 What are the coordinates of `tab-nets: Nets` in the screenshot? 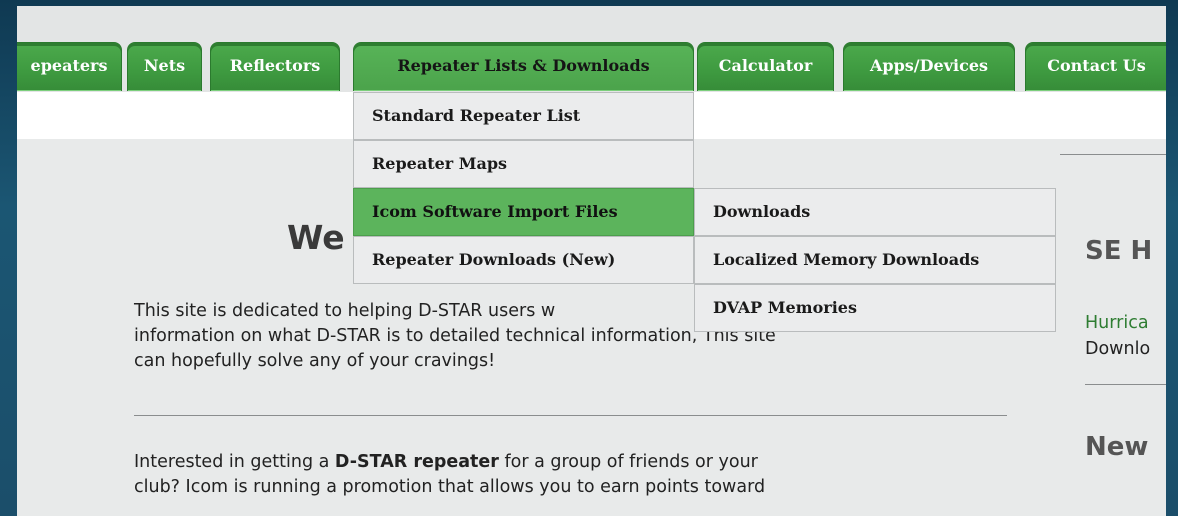 It's located at (164, 66).